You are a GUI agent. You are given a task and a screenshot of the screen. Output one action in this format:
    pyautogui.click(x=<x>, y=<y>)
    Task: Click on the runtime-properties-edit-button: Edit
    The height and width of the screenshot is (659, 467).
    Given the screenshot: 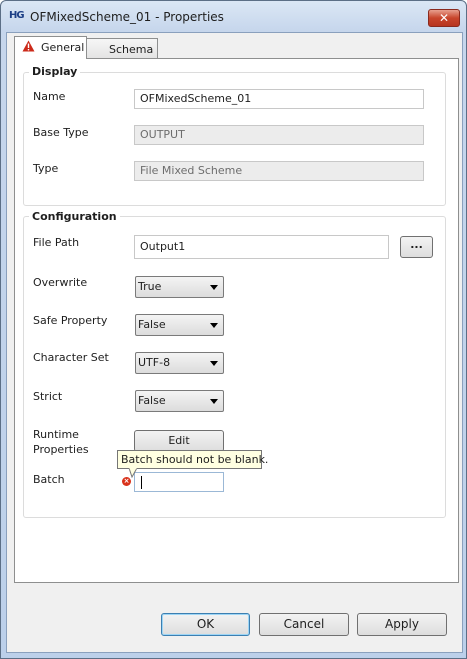 What is the action you would take?
    pyautogui.click(x=179, y=441)
    